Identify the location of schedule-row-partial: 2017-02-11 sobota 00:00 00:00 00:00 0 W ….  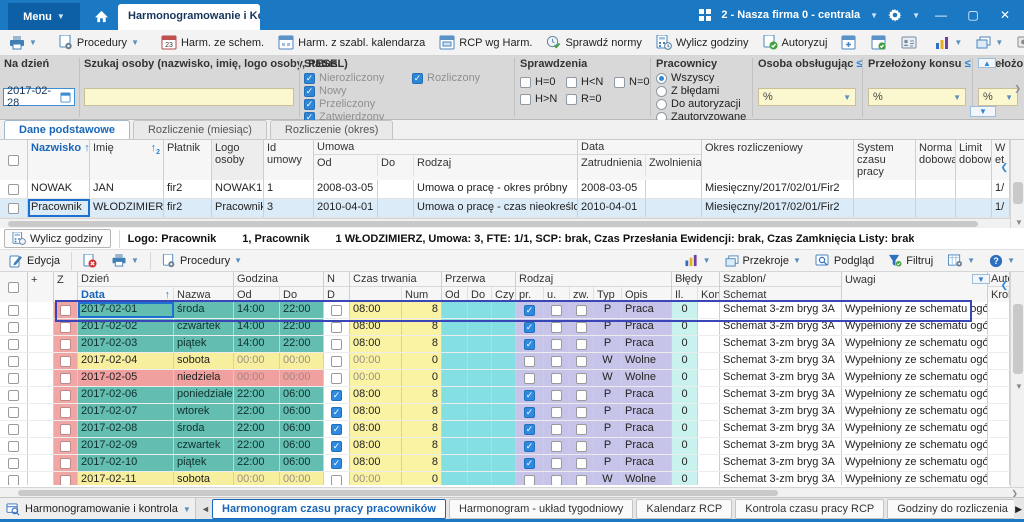
(505, 478).